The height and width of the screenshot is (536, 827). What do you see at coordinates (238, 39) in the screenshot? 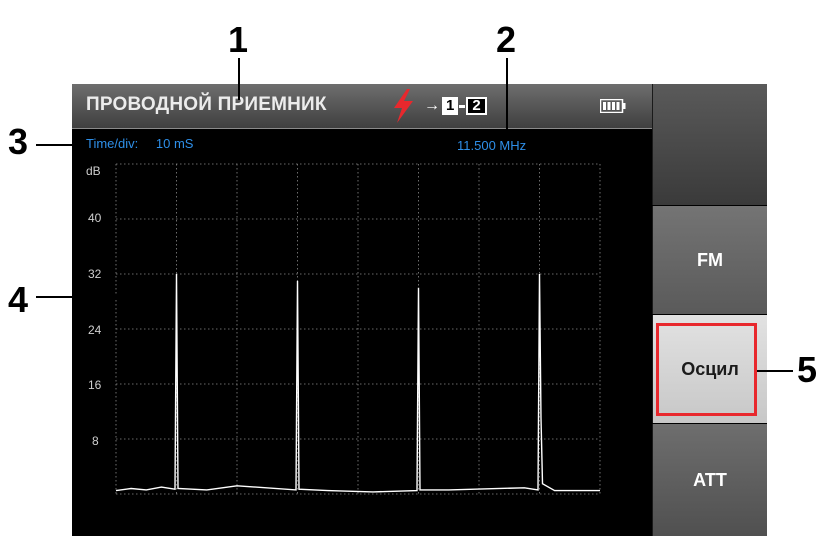
I see `callout-1: 1` at bounding box center [238, 39].